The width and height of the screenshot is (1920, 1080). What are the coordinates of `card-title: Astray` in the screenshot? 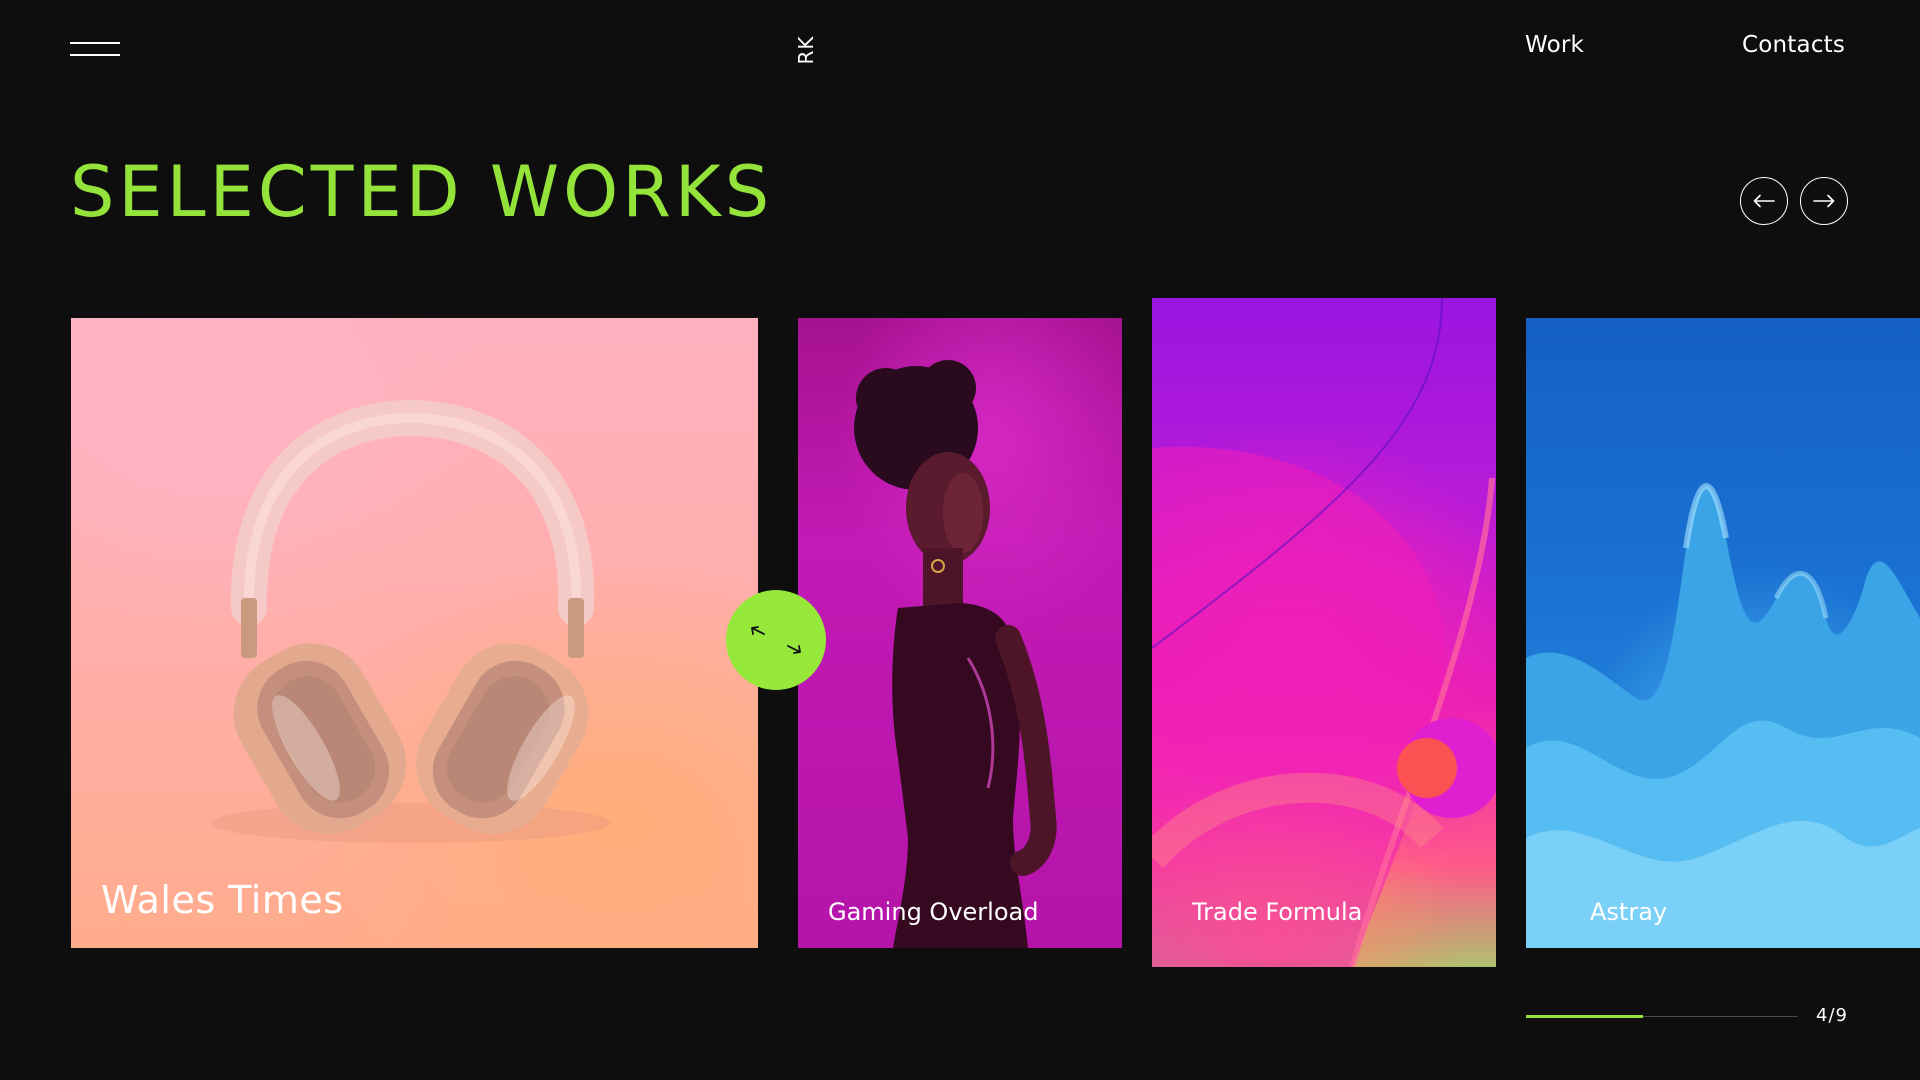 It's located at (1629, 912).